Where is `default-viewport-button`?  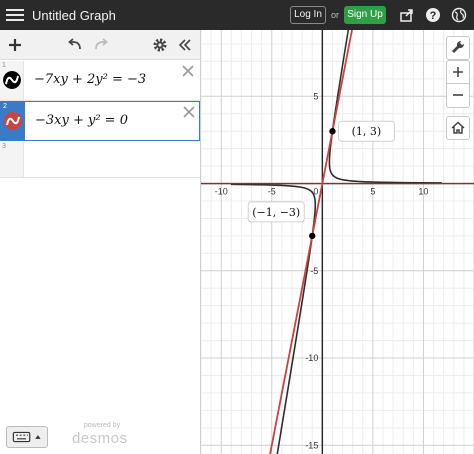
default-viewport-button is located at coordinates (458, 128).